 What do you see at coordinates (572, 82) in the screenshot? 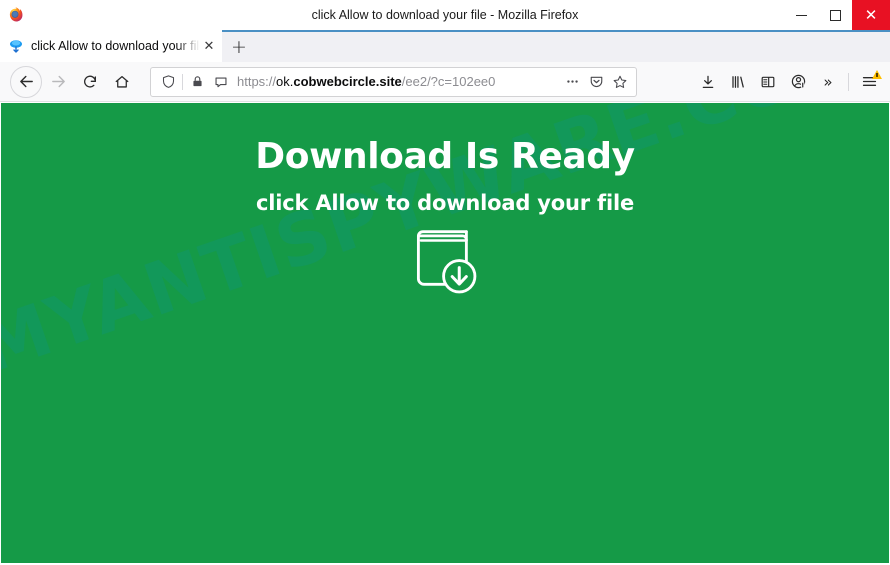
I see `page-actions-button` at bounding box center [572, 82].